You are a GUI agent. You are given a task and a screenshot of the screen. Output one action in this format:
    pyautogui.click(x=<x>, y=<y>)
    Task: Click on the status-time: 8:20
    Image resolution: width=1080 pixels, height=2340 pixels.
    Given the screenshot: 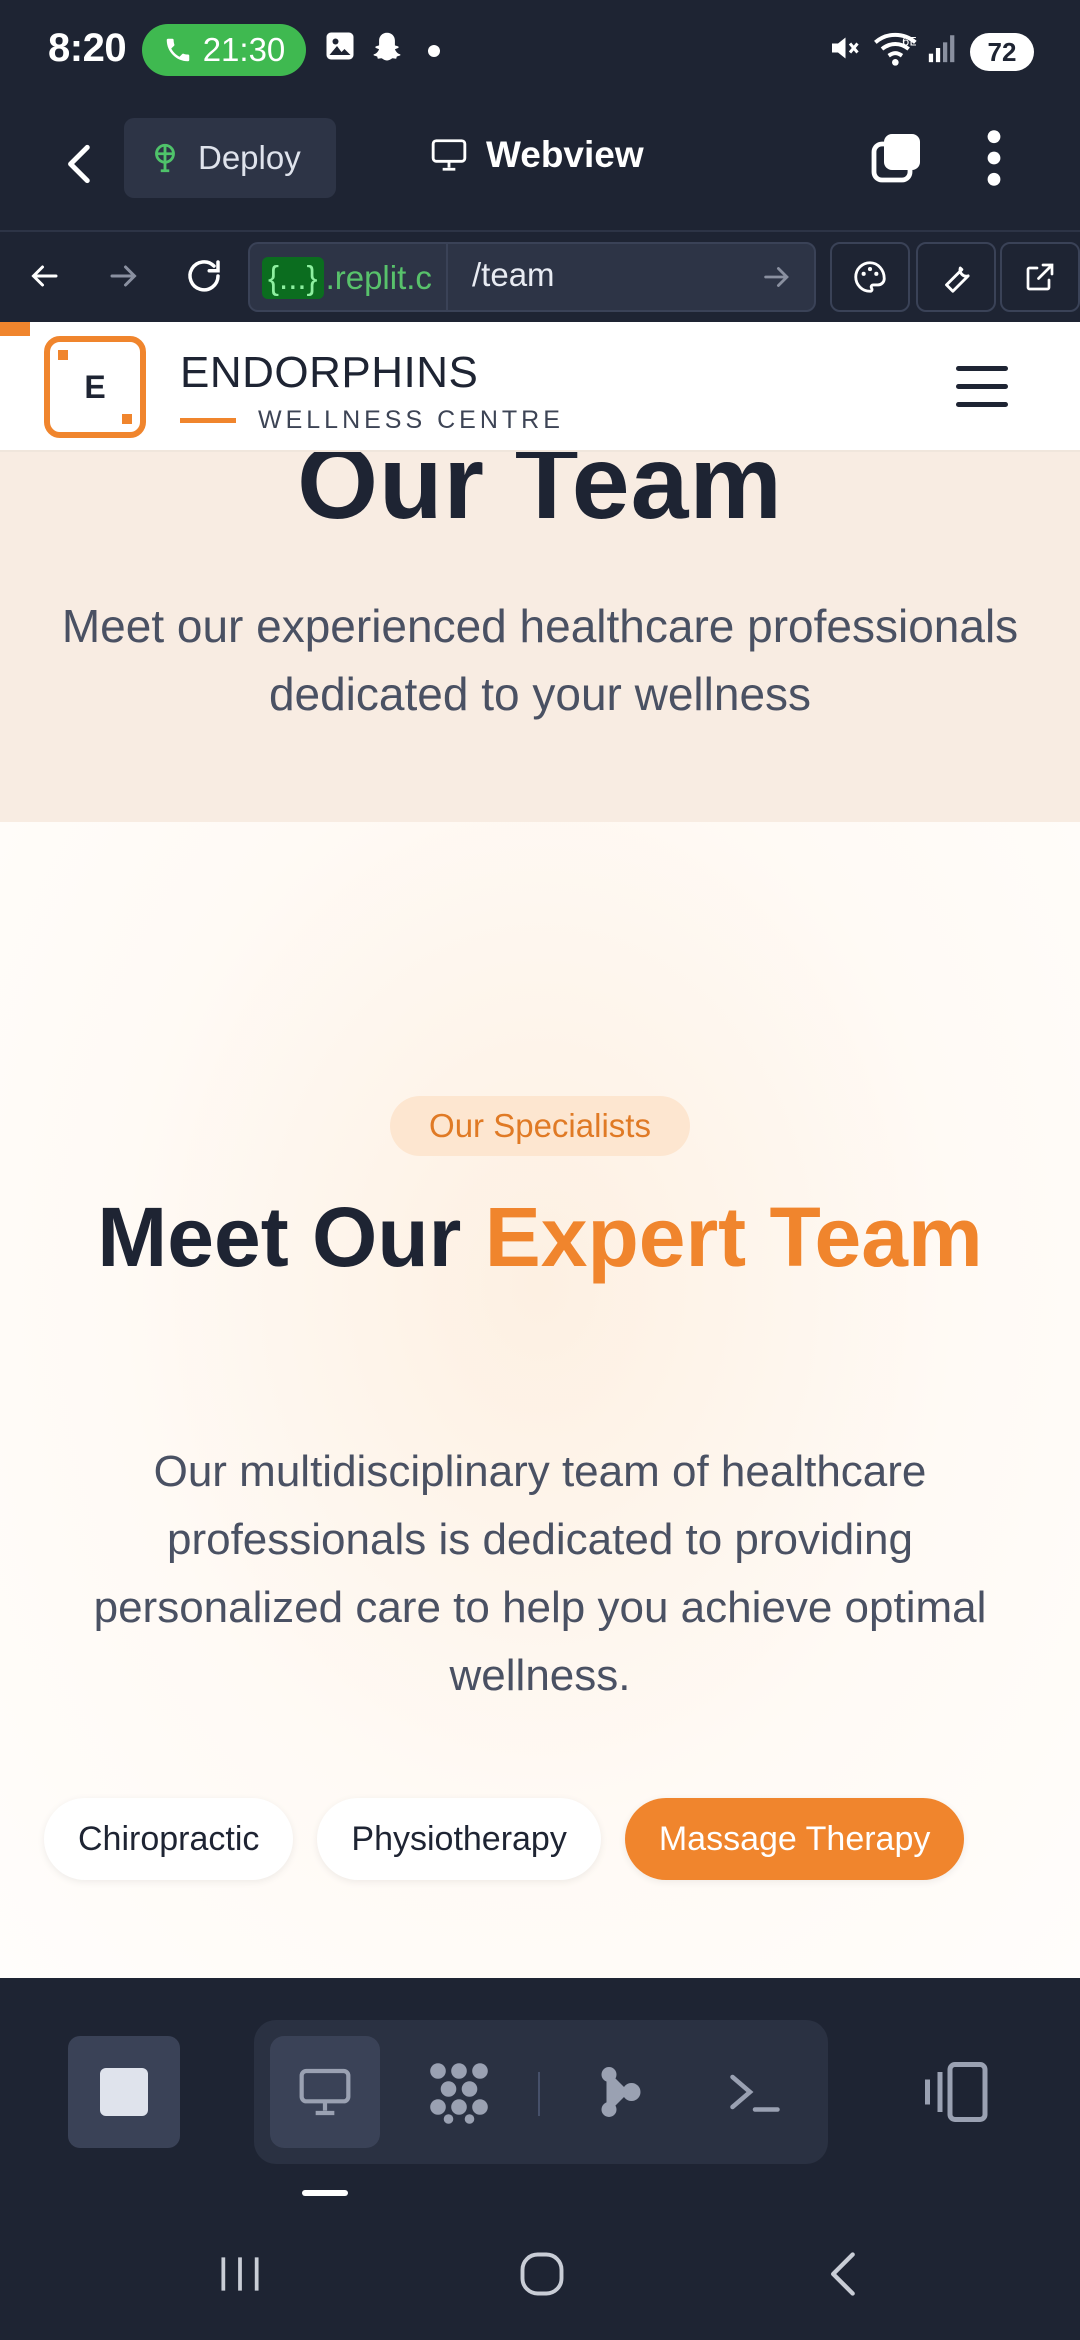 What is the action you would take?
    pyautogui.click(x=87, y=48)
    